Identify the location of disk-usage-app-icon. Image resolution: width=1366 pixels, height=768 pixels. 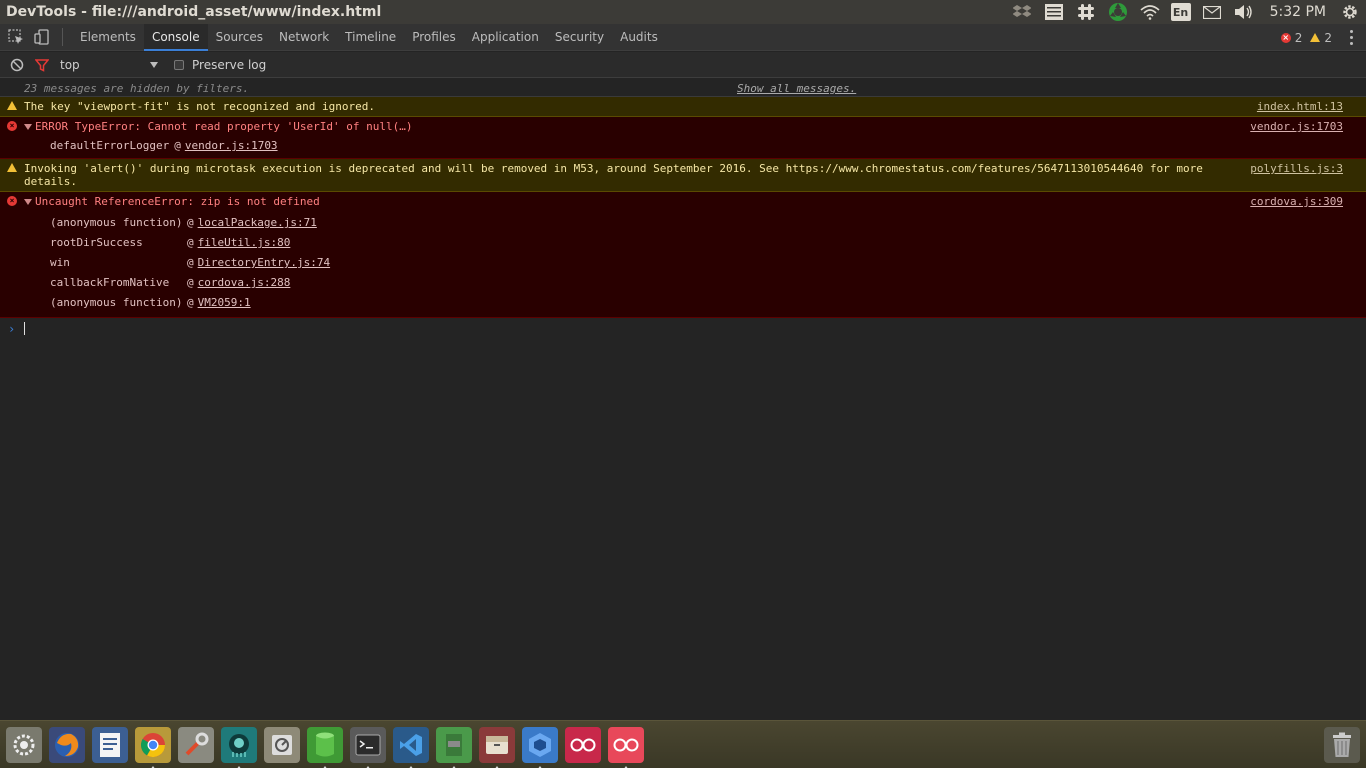
(282, 744).